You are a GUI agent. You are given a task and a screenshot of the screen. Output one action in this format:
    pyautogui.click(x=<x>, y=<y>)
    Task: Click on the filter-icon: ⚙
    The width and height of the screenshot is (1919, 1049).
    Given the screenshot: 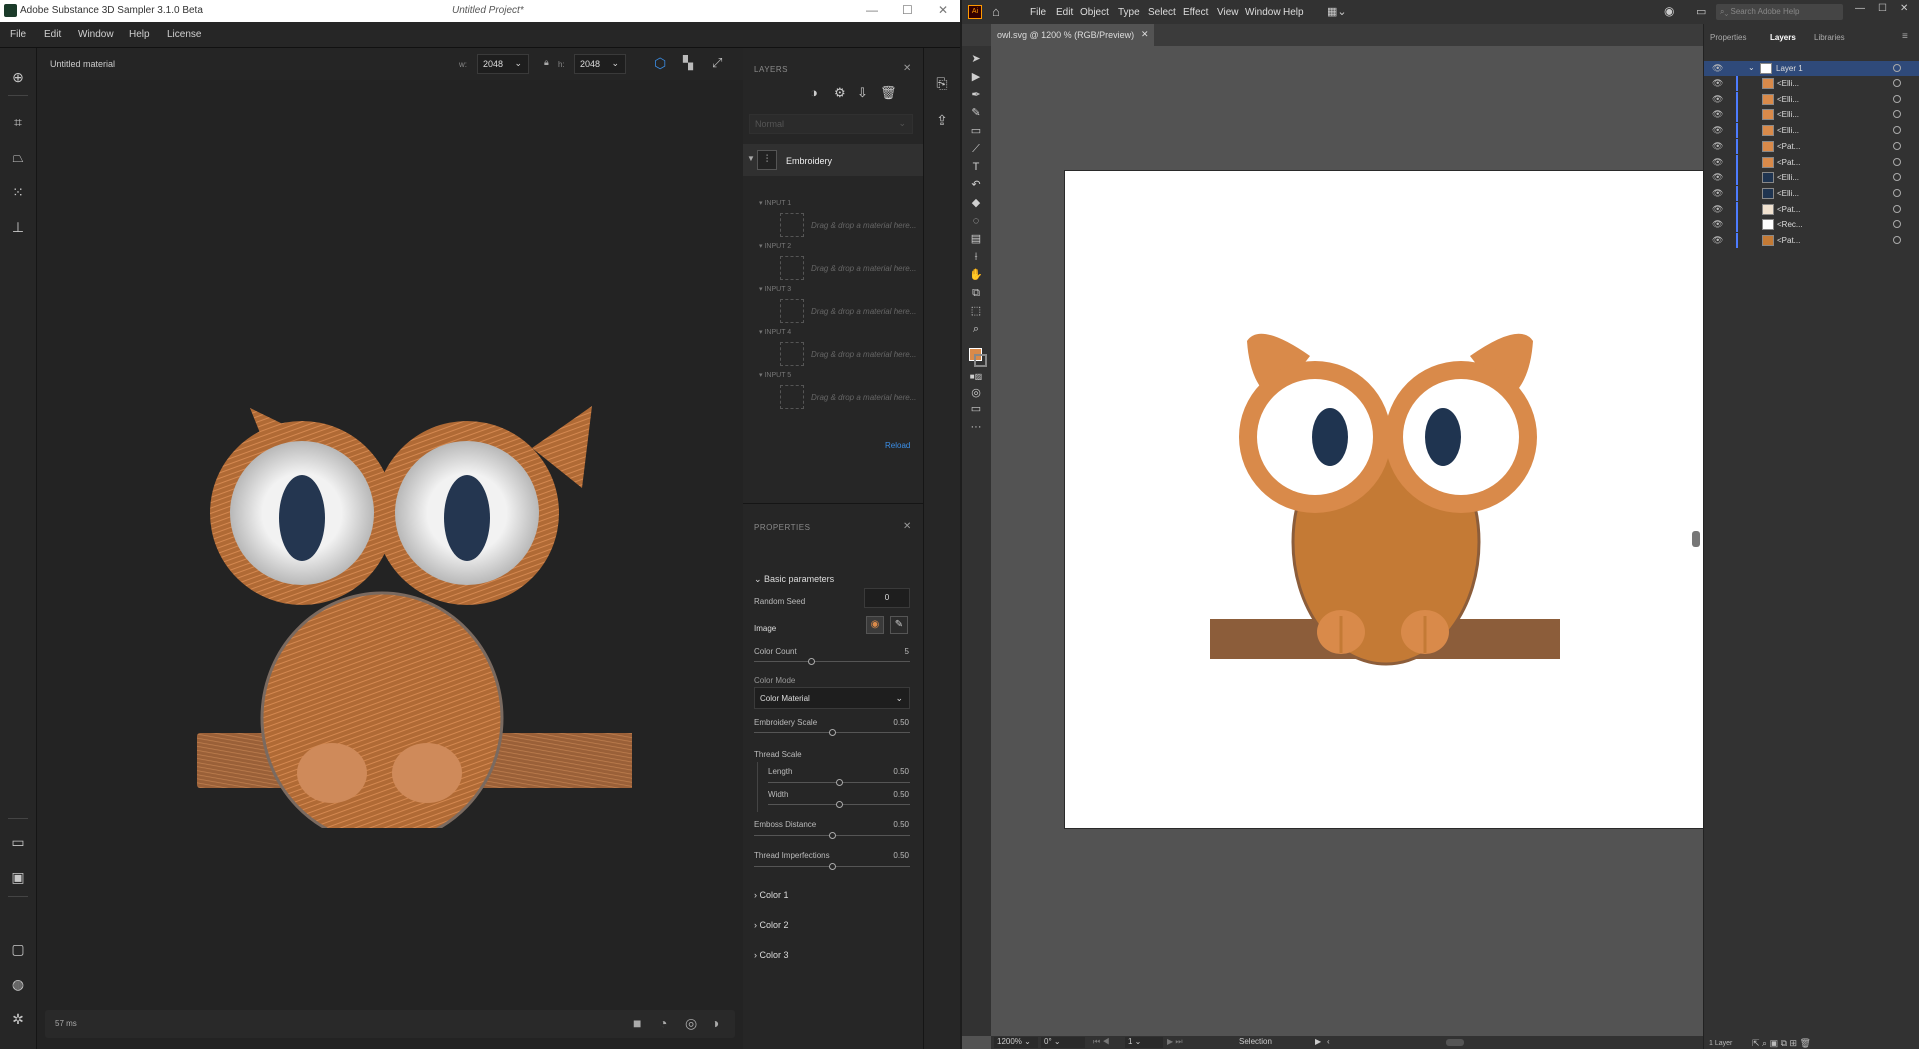 What is the action you would take?
    pyautogui.click(x=840, y=93)
    